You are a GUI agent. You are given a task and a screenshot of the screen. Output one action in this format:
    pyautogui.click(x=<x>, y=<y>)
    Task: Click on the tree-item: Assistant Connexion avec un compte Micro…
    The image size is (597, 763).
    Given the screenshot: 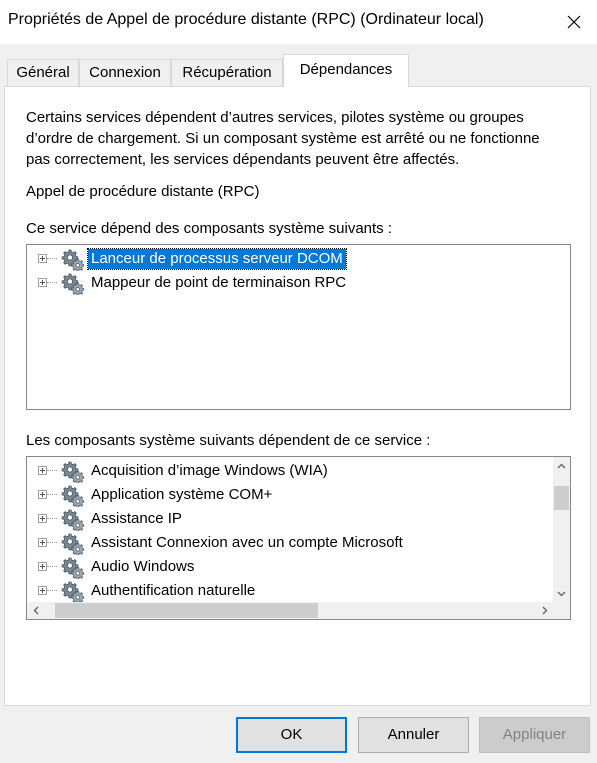 What is the action you would take?
    pyautogui.click(x=222, y=543)
    